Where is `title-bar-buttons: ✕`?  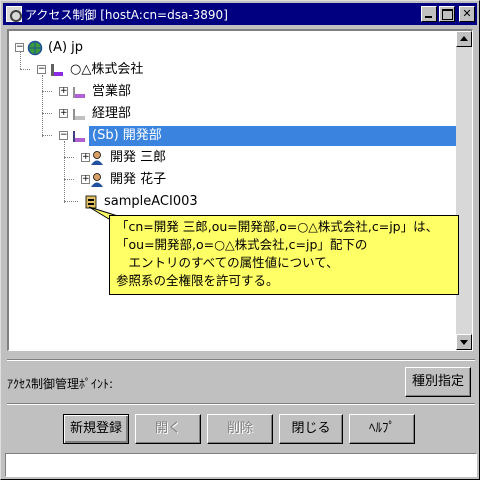
title-bar-buttons: ✕ is located at coordinates (448, 14).